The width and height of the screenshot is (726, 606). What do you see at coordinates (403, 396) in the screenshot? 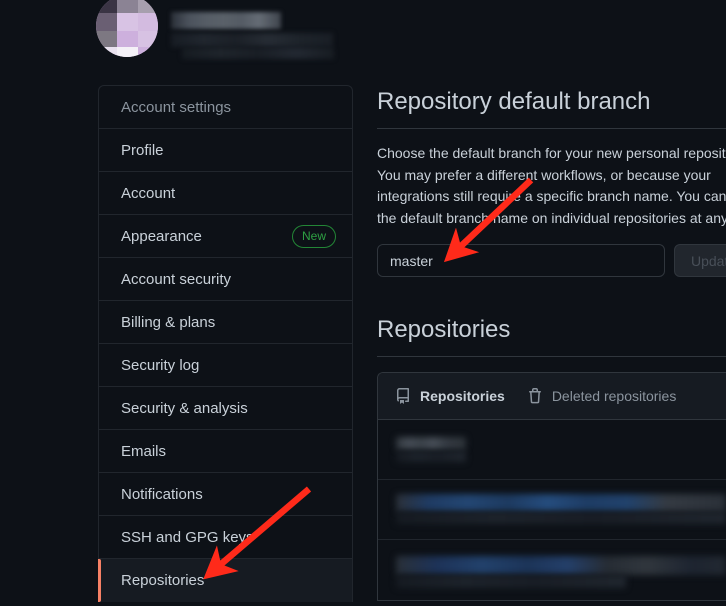
I see `repo-icon` at bounding box center [403, 396].